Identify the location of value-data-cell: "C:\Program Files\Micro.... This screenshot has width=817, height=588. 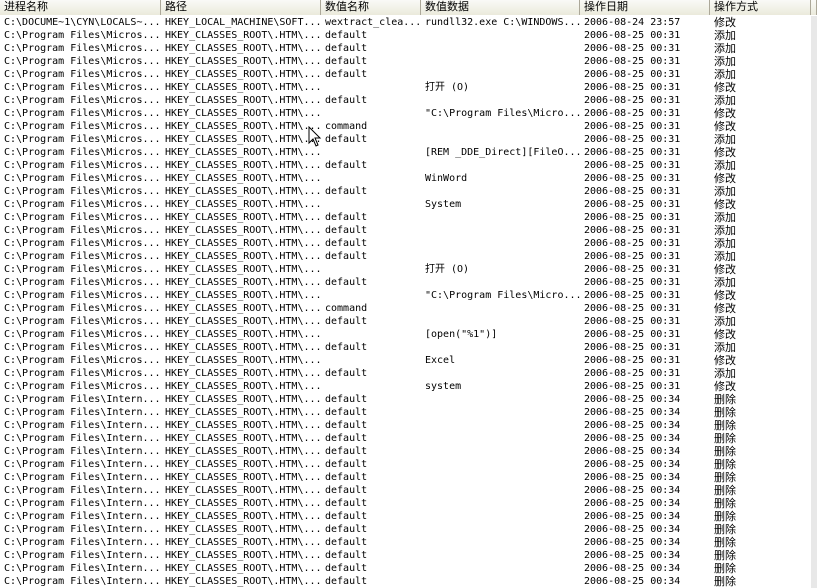
(502, 113).